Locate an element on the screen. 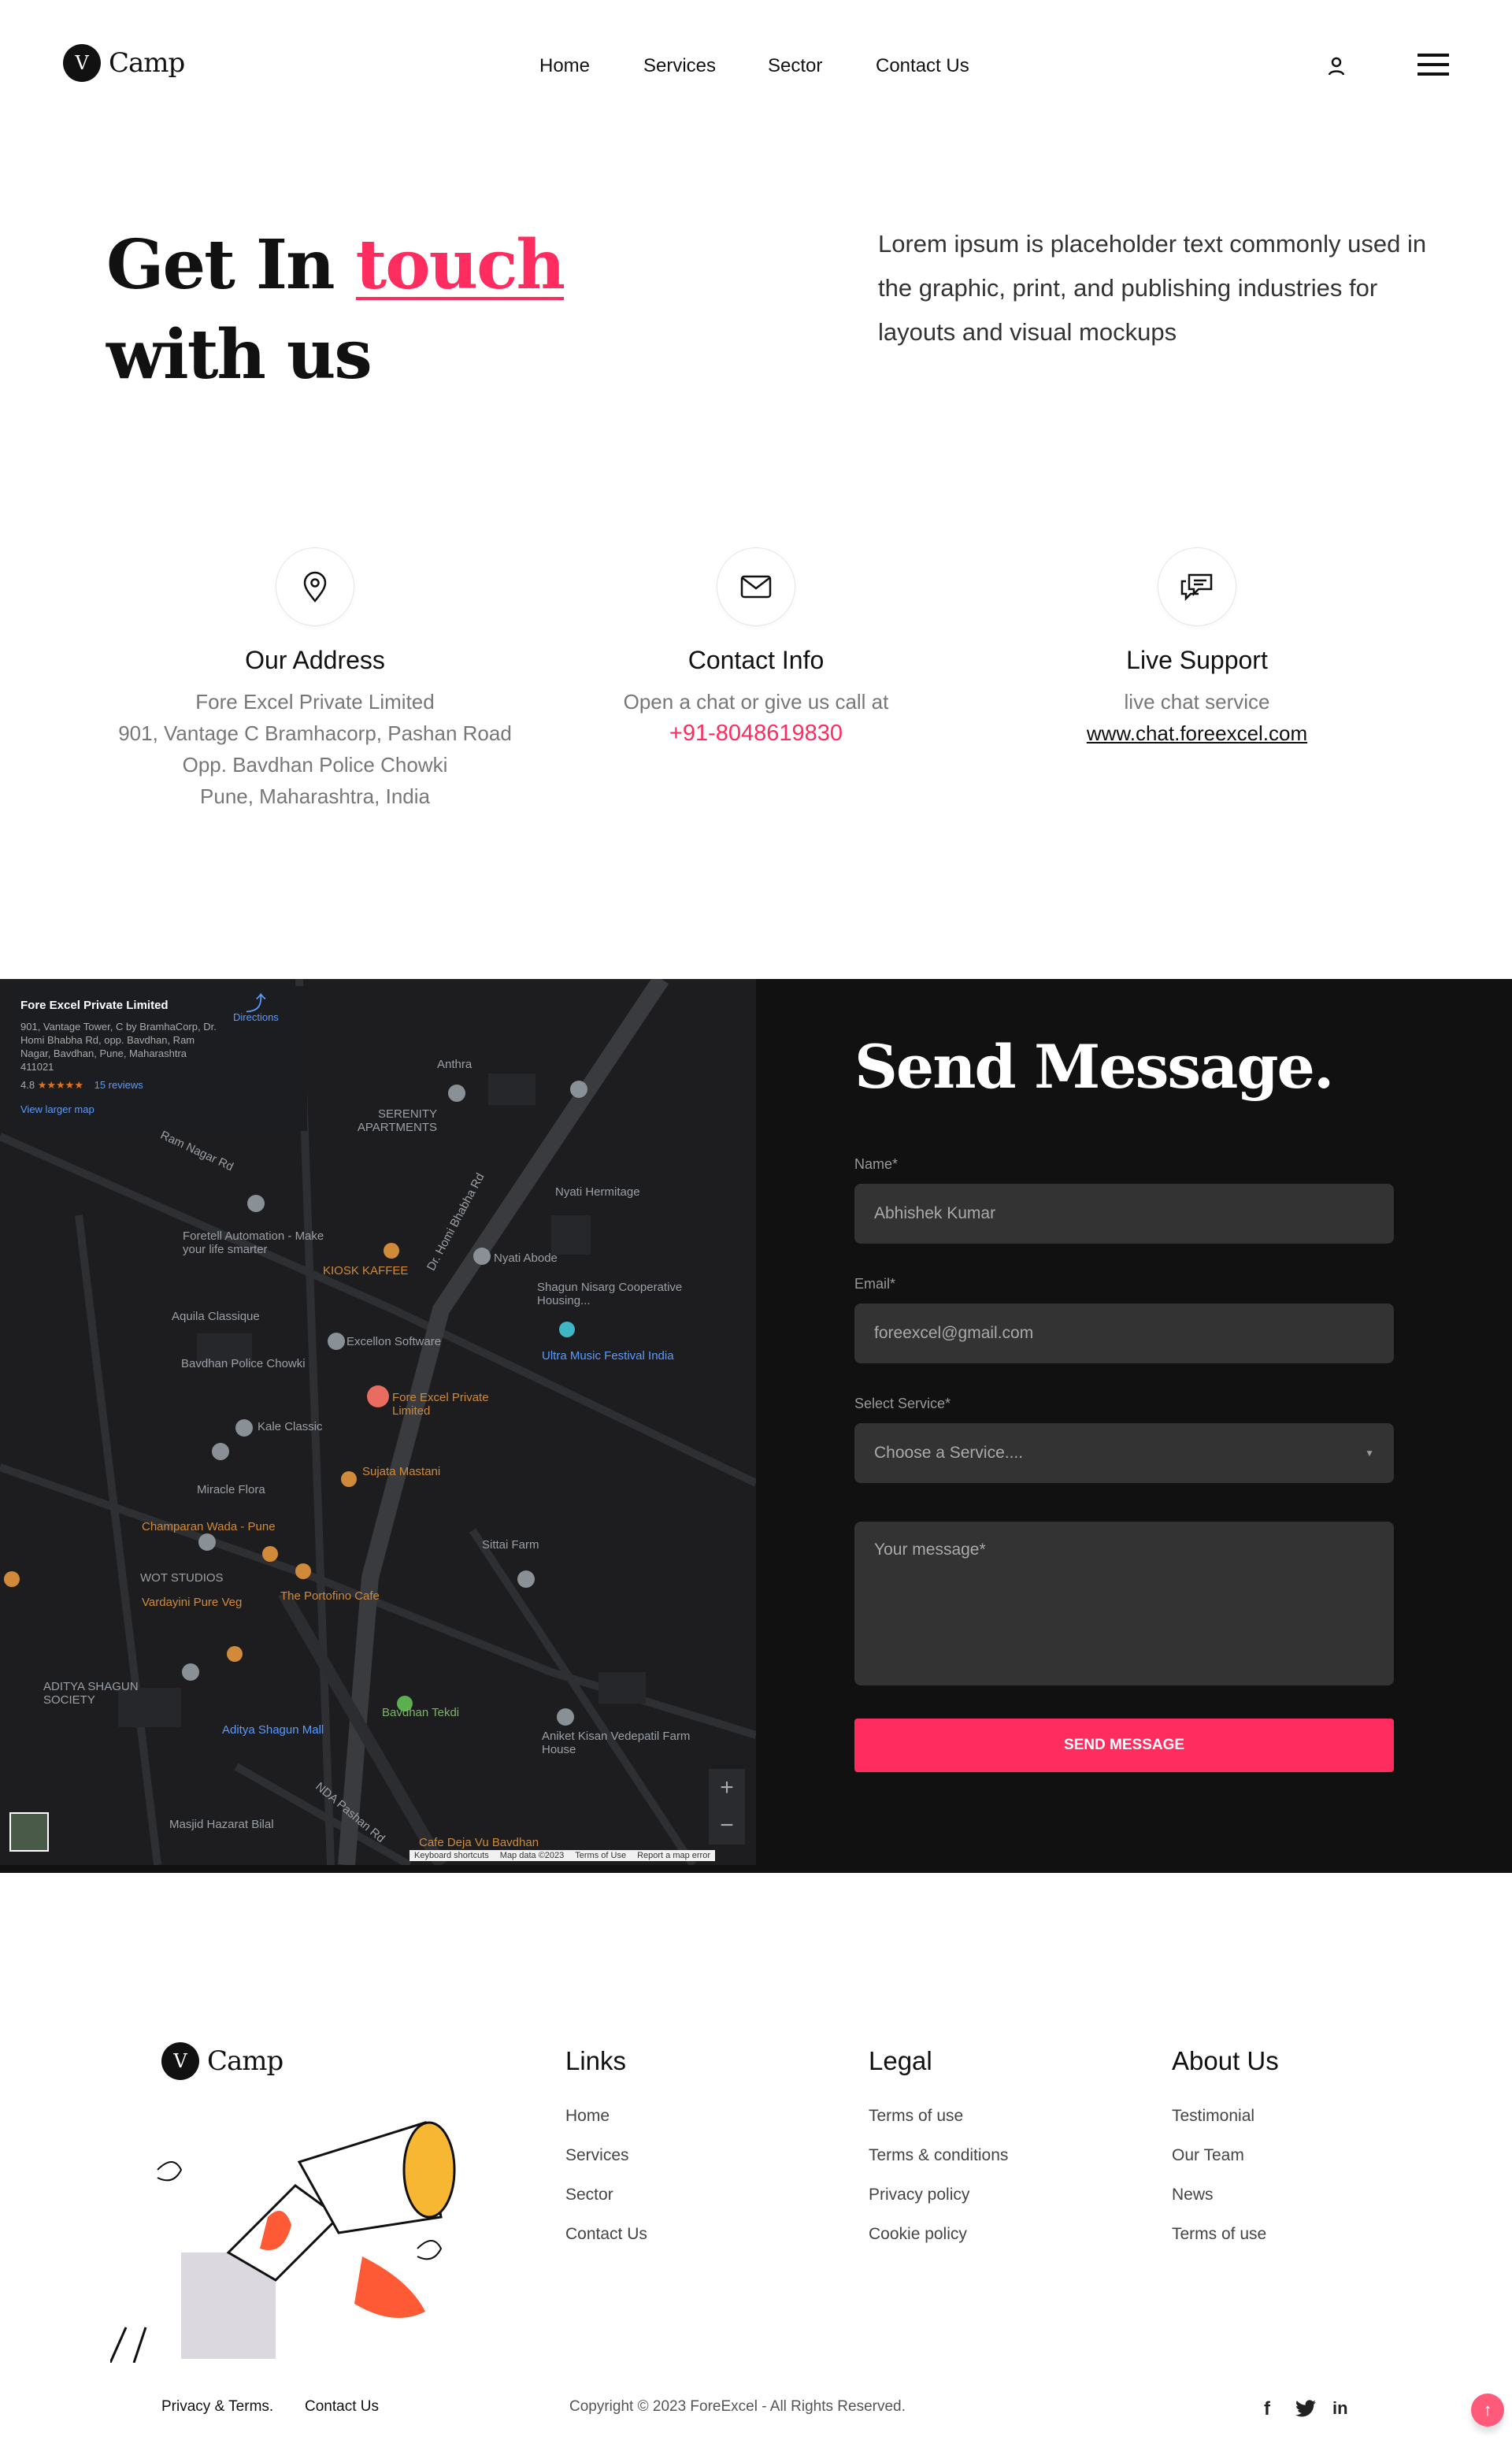 Image resolution: width=1512 pixels, height=2451 pixels. map-label: Champaran Wada - Pune is located at coordinates (209, 1527).